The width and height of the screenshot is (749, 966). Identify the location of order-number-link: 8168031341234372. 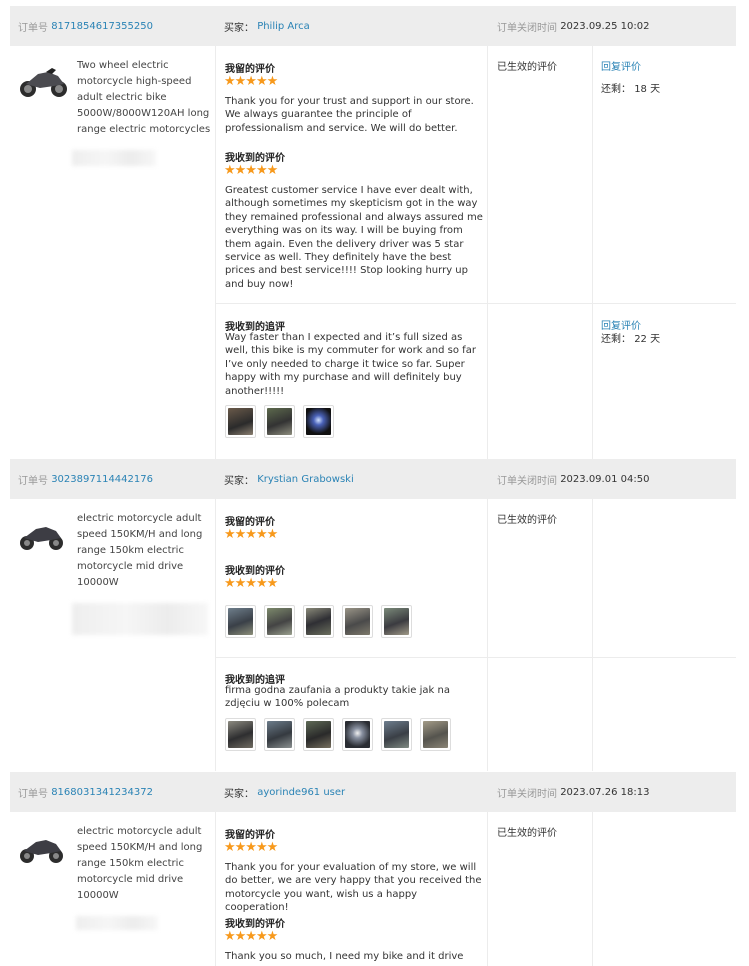
(102, 792).